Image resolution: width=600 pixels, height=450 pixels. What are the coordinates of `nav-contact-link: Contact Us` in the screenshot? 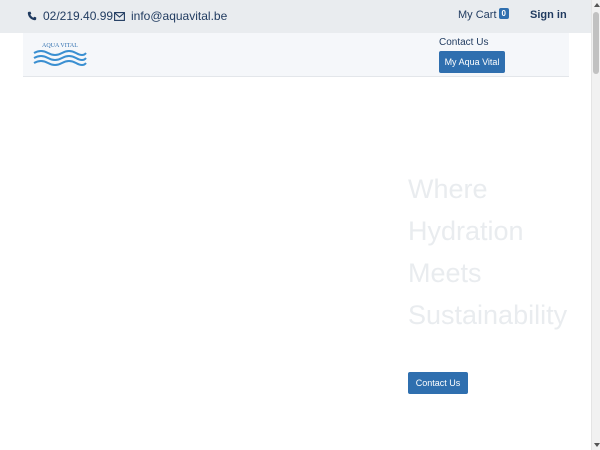 It's located at (463, 42).